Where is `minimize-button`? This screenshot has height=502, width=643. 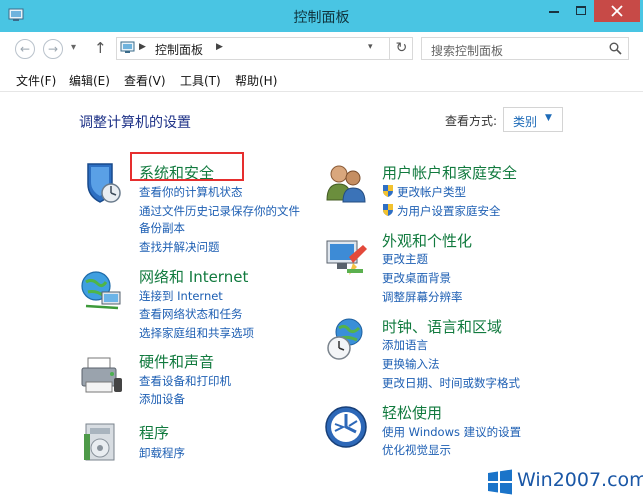
minimize-button is located at coordinates (554, 11).